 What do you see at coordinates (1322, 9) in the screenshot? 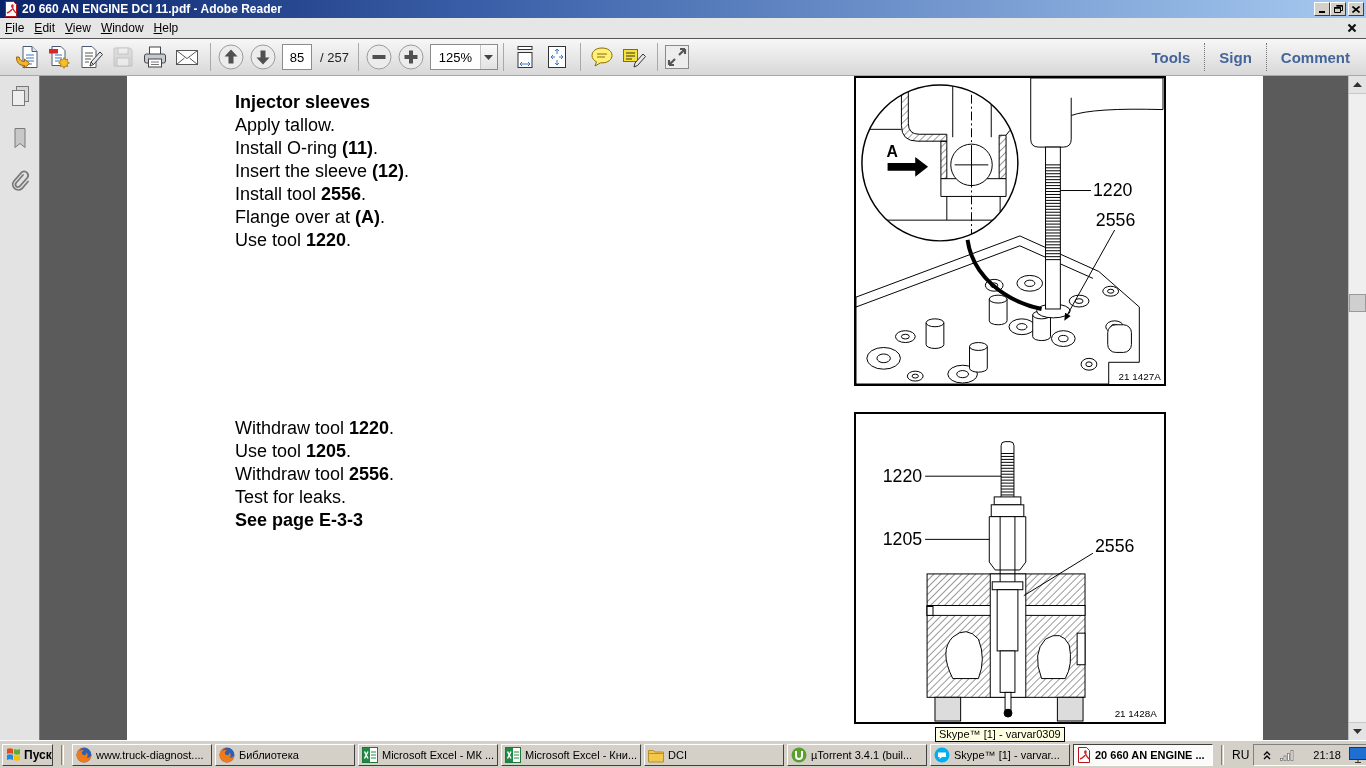
I see `minimize-button` at bounding box center [1322, 9].